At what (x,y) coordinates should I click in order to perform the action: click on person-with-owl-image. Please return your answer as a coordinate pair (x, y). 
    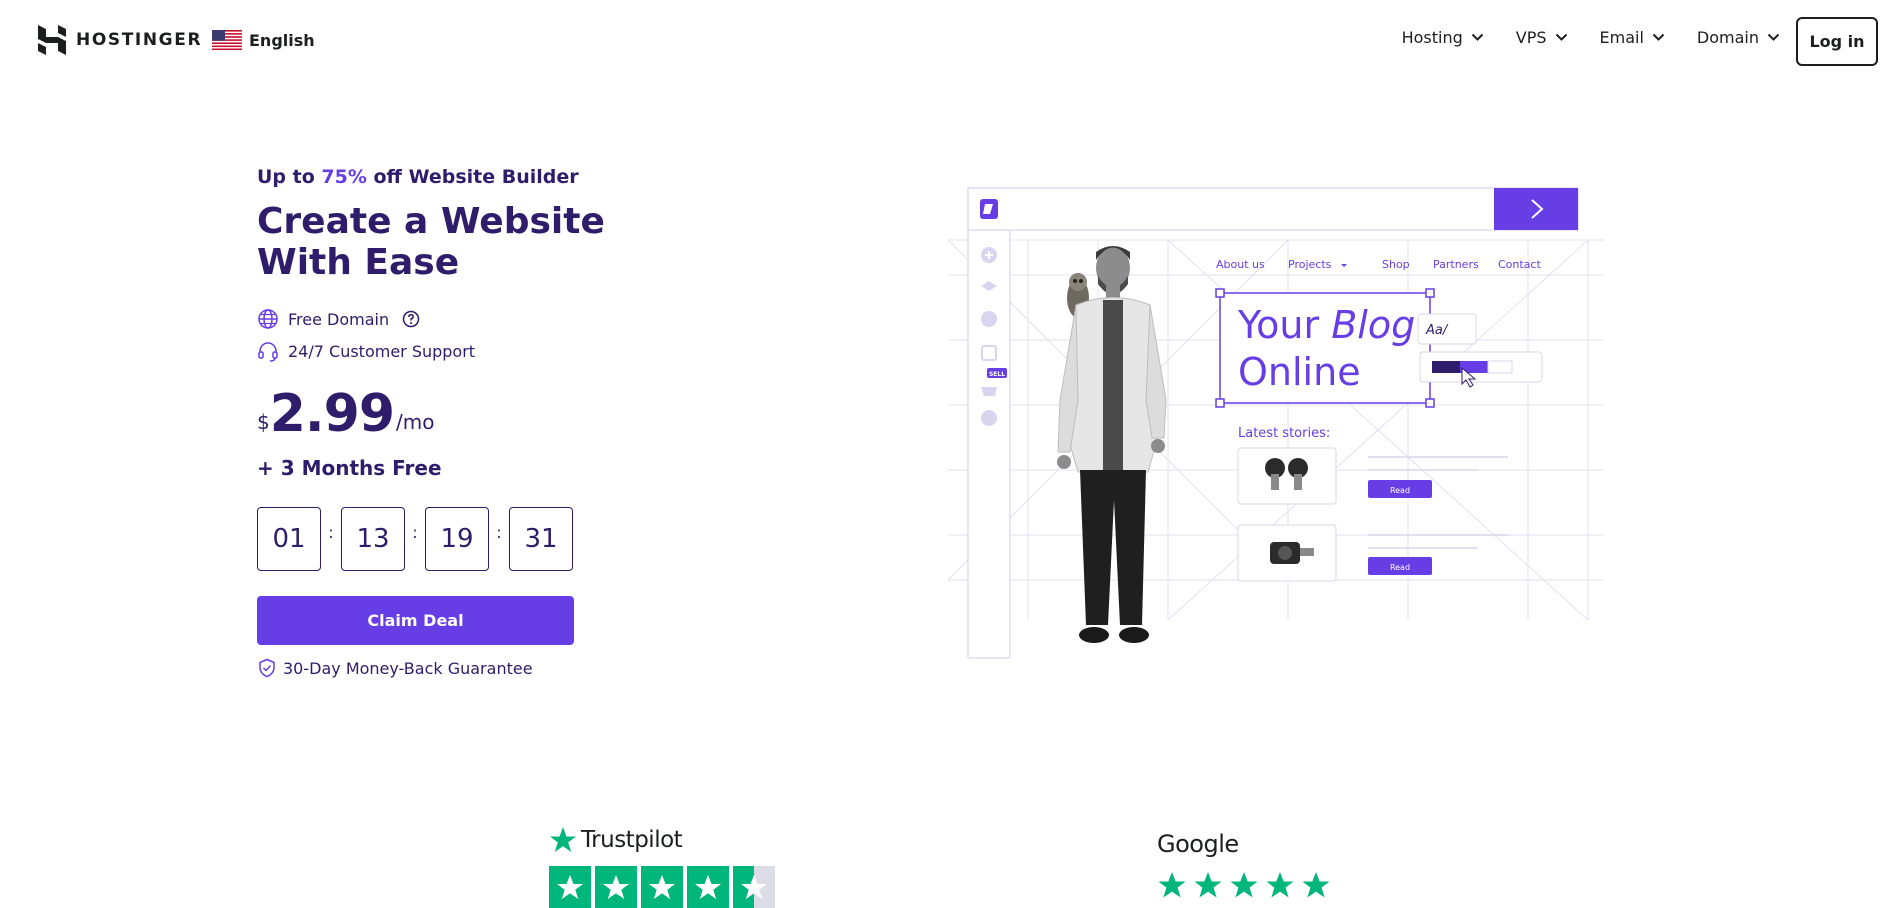
    Looking at the image, I should click on (1112, 444).